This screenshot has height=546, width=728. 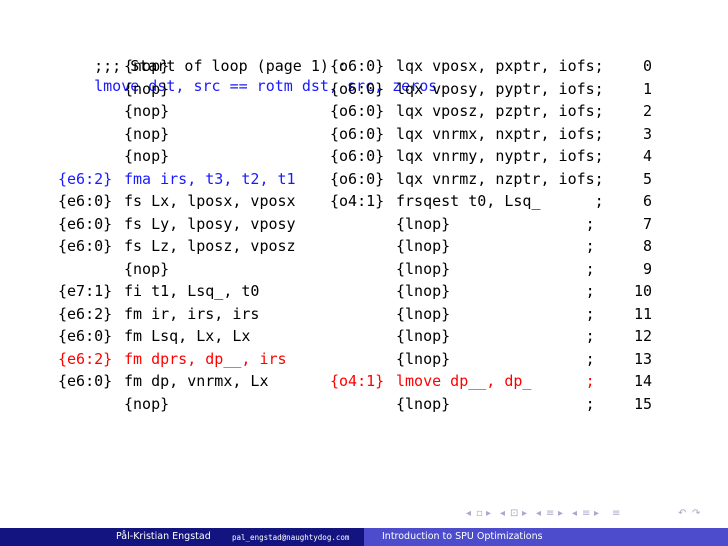 I want to click on odd-pipe-cycle-number: 13, so click(x=642, y=358).